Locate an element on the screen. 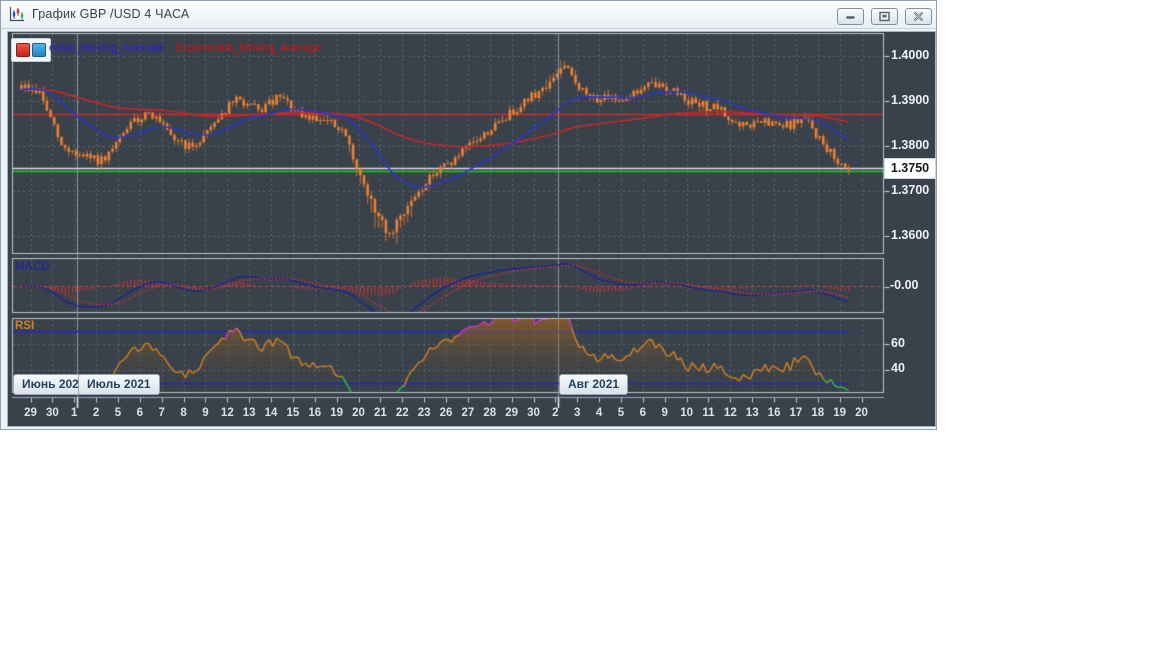  x-axis-label: 8 is located at coordinates (183, 413).